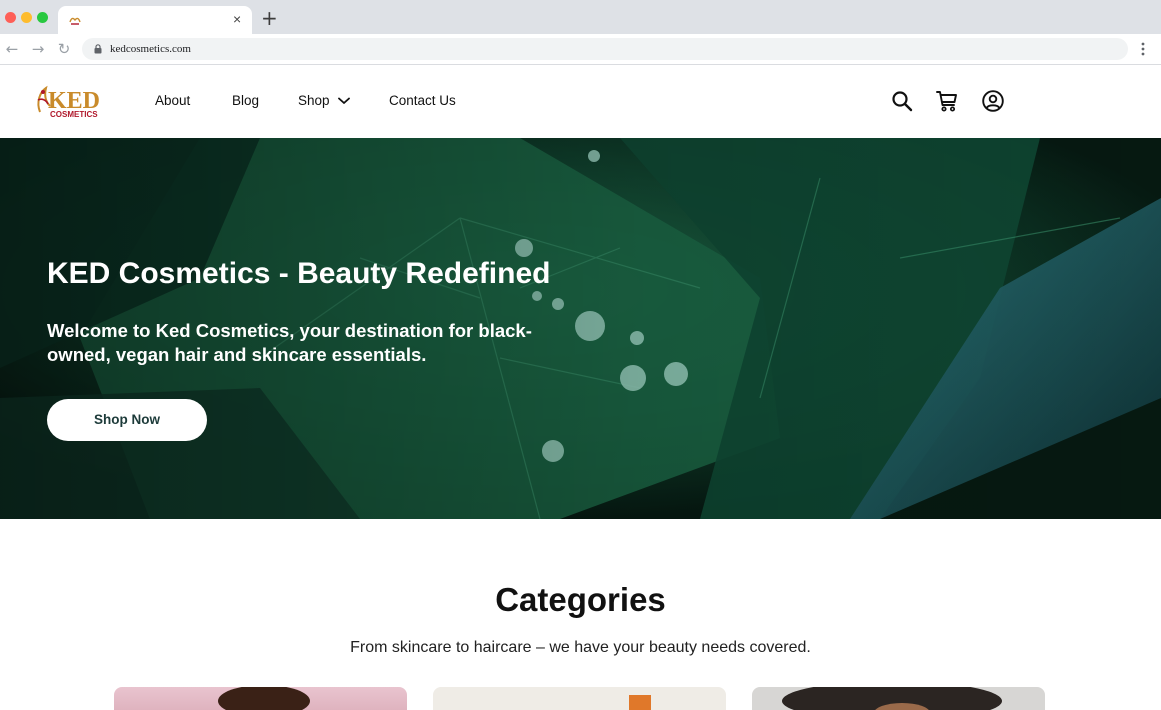 The image size is (1161, 710). Describe the element at coordinates (902, 101) in the screenshot. I see `search-icon` at that location.